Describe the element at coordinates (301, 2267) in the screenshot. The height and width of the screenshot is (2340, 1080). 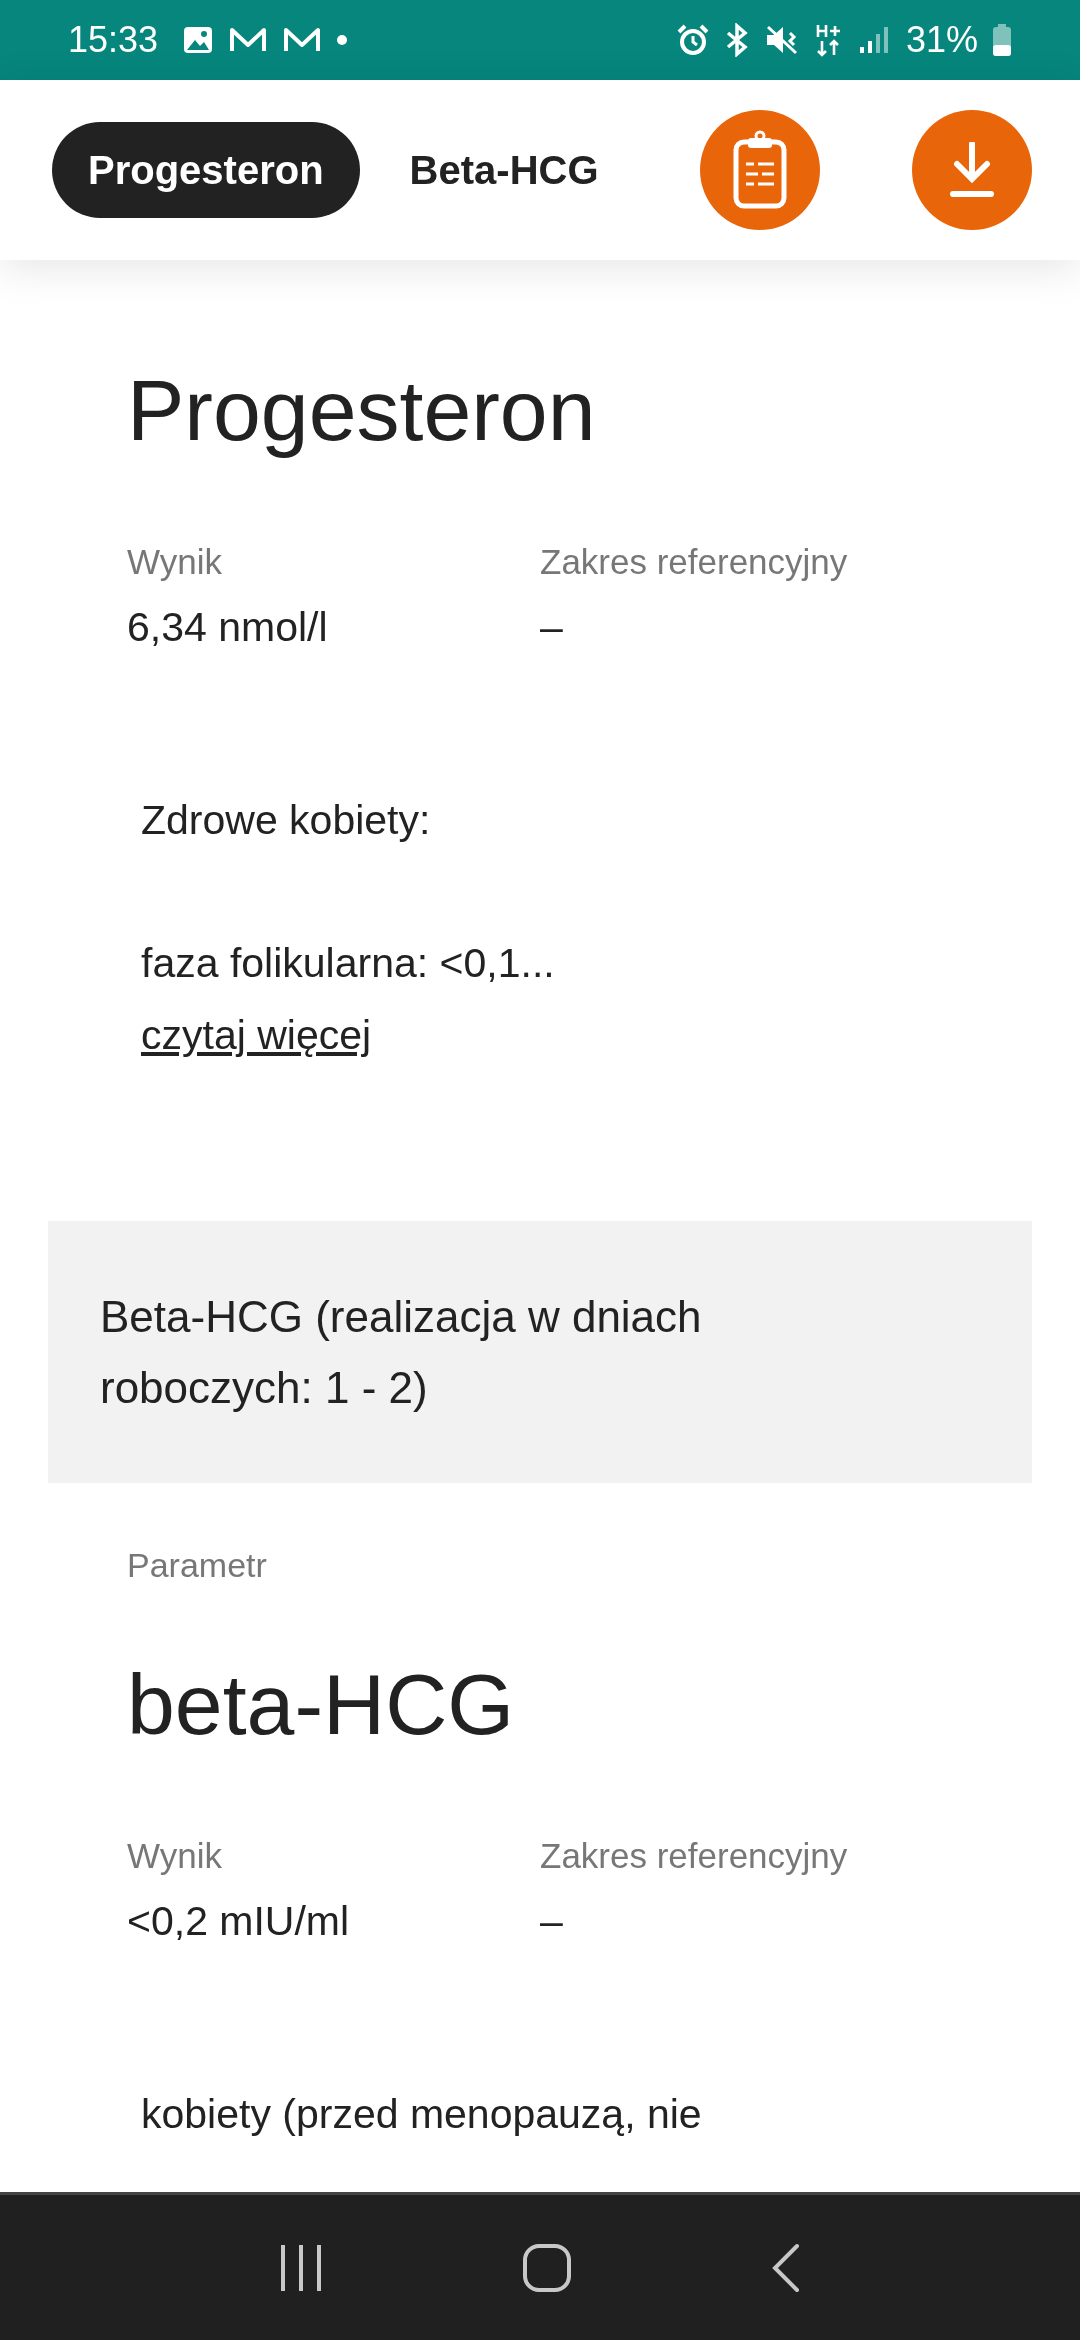
I see `recent-apps-icon` at that location.